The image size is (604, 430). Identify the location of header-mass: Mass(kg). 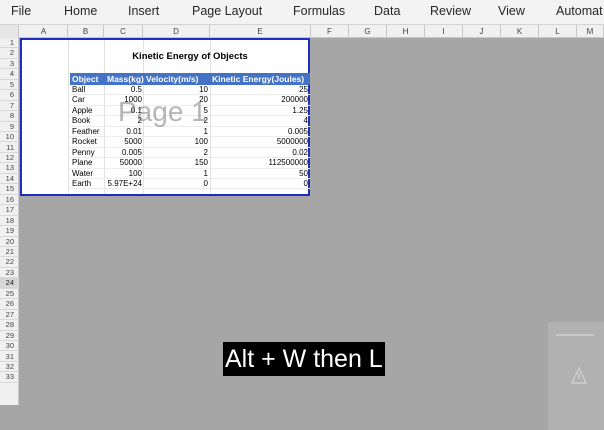
(124, 79).